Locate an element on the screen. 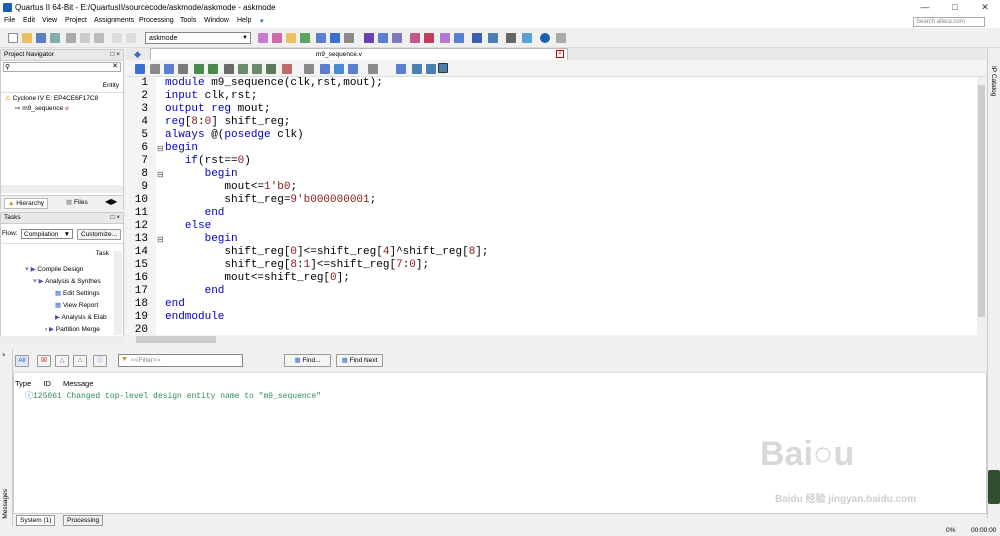  menu-processing: Processing is located at coordinates (156, 20).